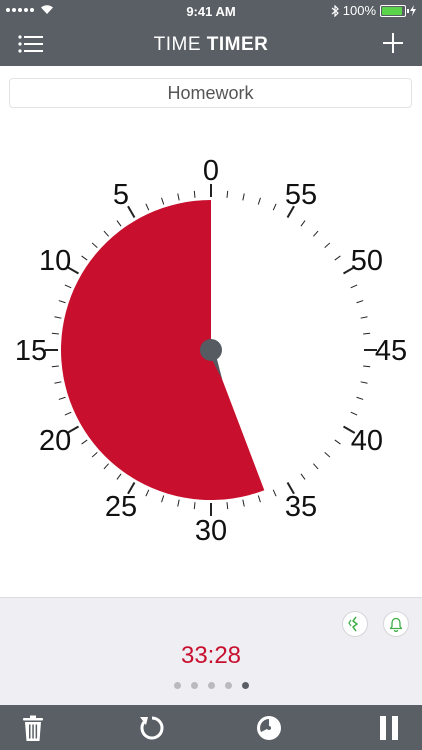 The width and height of the screenshot is (422, 750). What do you see at coordinates (121, 195) in the screenshot?
I see `dial-label: 5` at bounding box center [121, 195].